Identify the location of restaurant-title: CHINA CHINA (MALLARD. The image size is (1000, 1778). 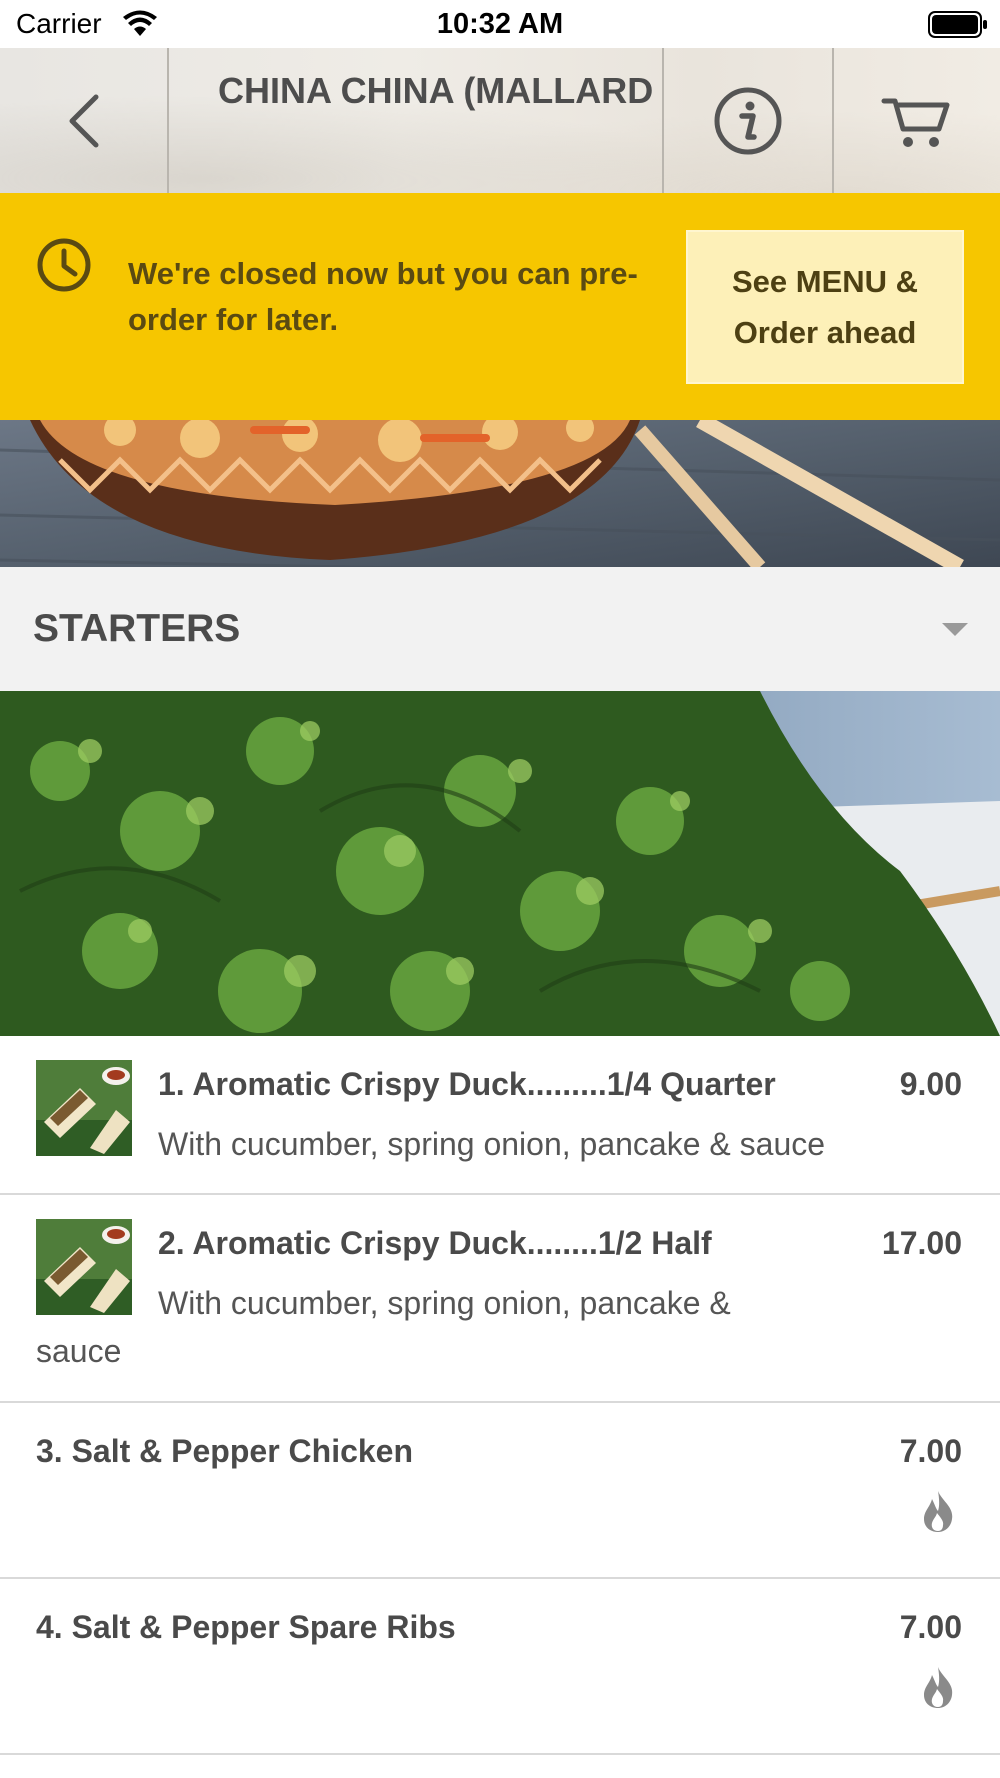
(436, 90).